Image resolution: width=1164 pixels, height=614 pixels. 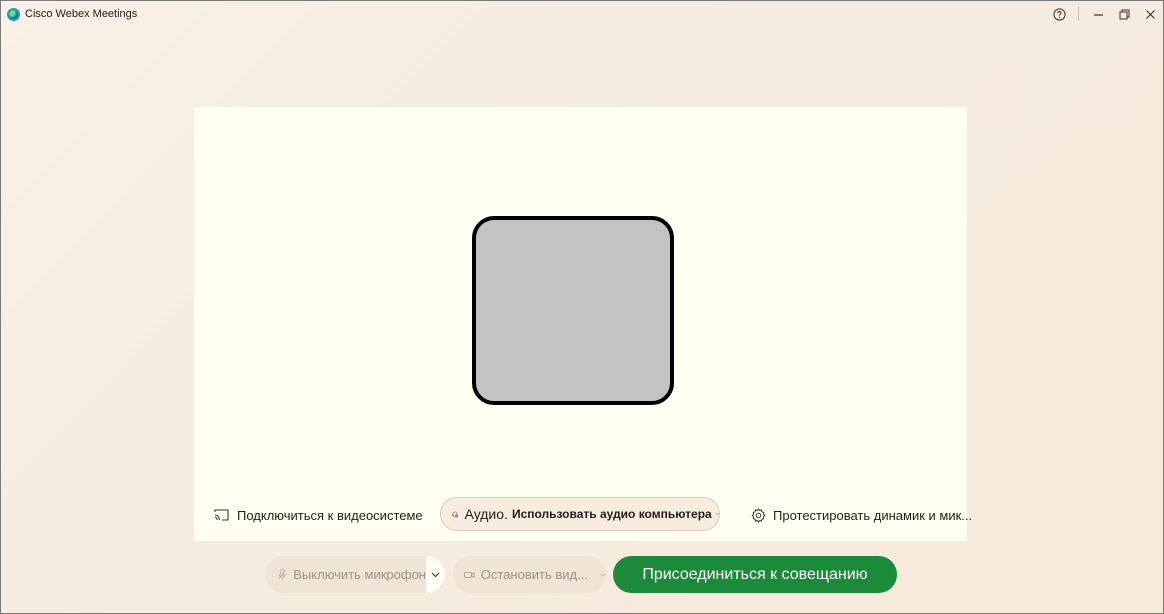 I want to click on microphone-muted-icon, so click(x=282, y=574).